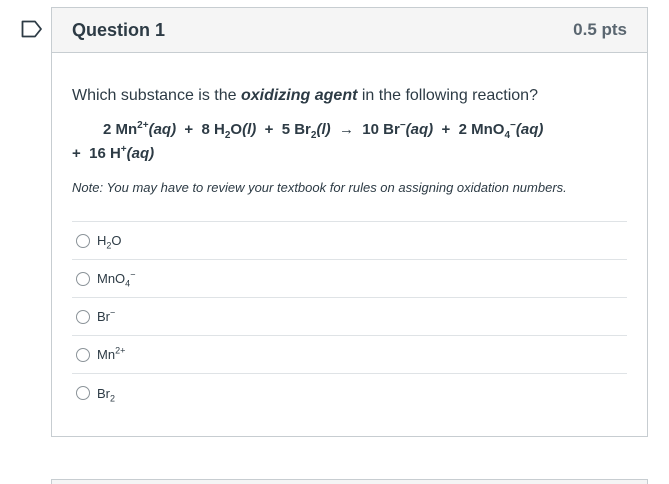  What do you see at coordinates (116, 279) in the screenshot?
I see `answer-label: MnO4−` at bounding box center [116, 279].